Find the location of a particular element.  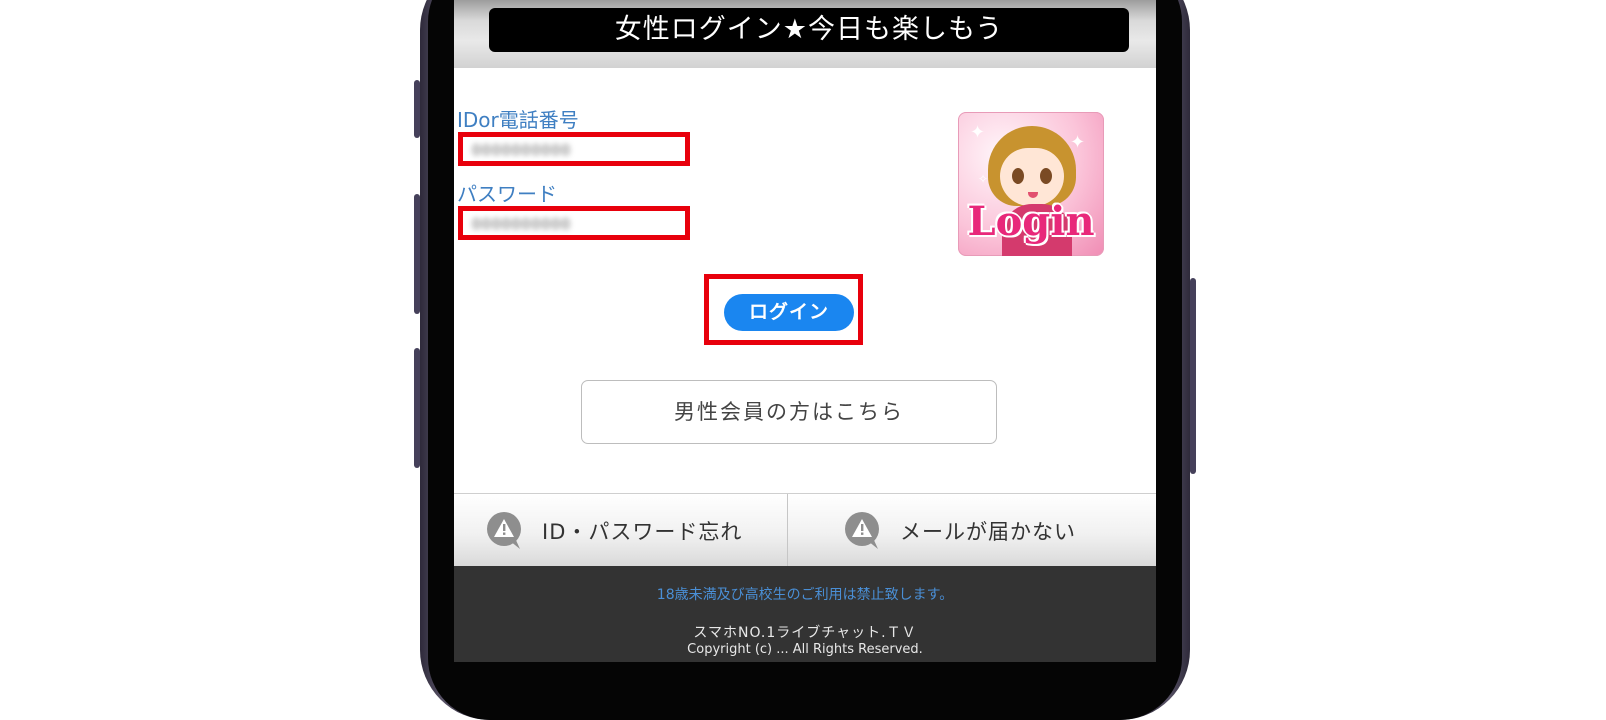

forgot-id-password-link: ID・パスワード忘れ is located at coordinates (634, 530).